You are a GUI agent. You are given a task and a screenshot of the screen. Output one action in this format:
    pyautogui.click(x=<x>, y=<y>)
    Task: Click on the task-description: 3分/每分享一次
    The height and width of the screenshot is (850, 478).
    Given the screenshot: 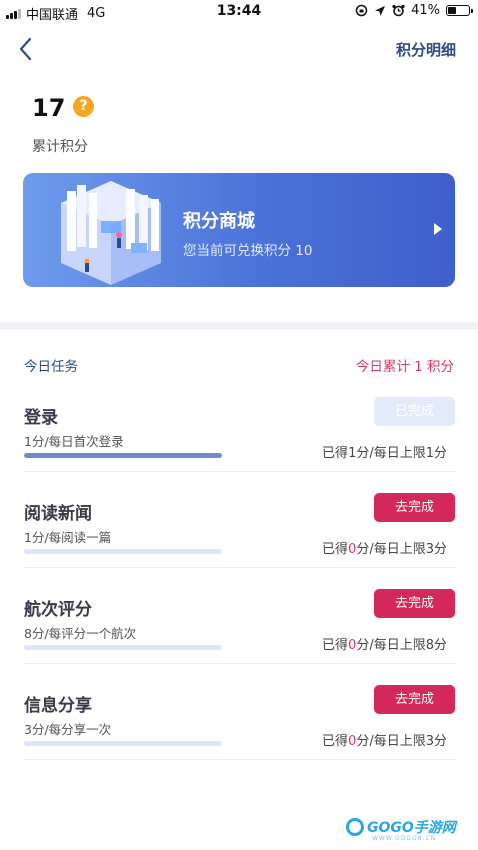 What is the action you would take?
    pyautogui.click(x=68, y=729)
    